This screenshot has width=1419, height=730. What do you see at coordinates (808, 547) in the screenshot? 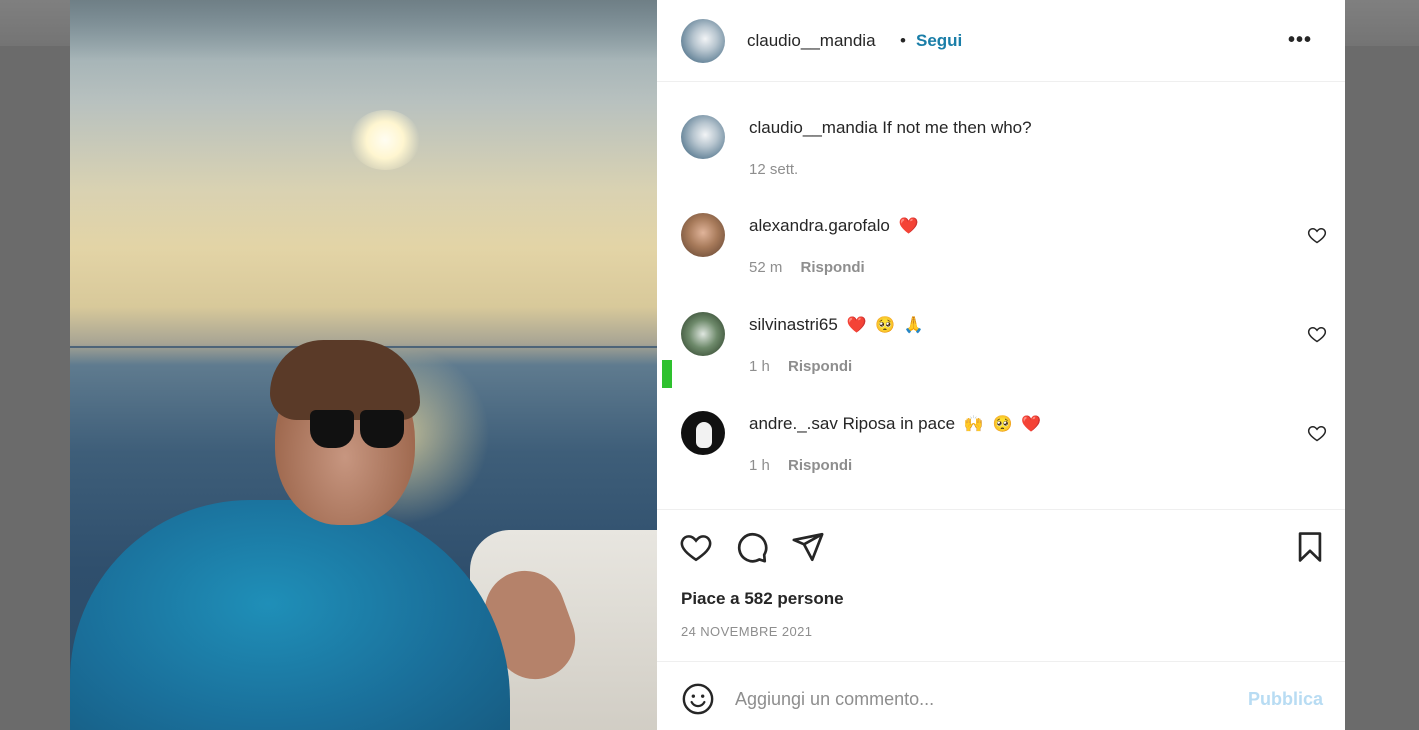
I see `share-icon` at bounding box center [808, 547].